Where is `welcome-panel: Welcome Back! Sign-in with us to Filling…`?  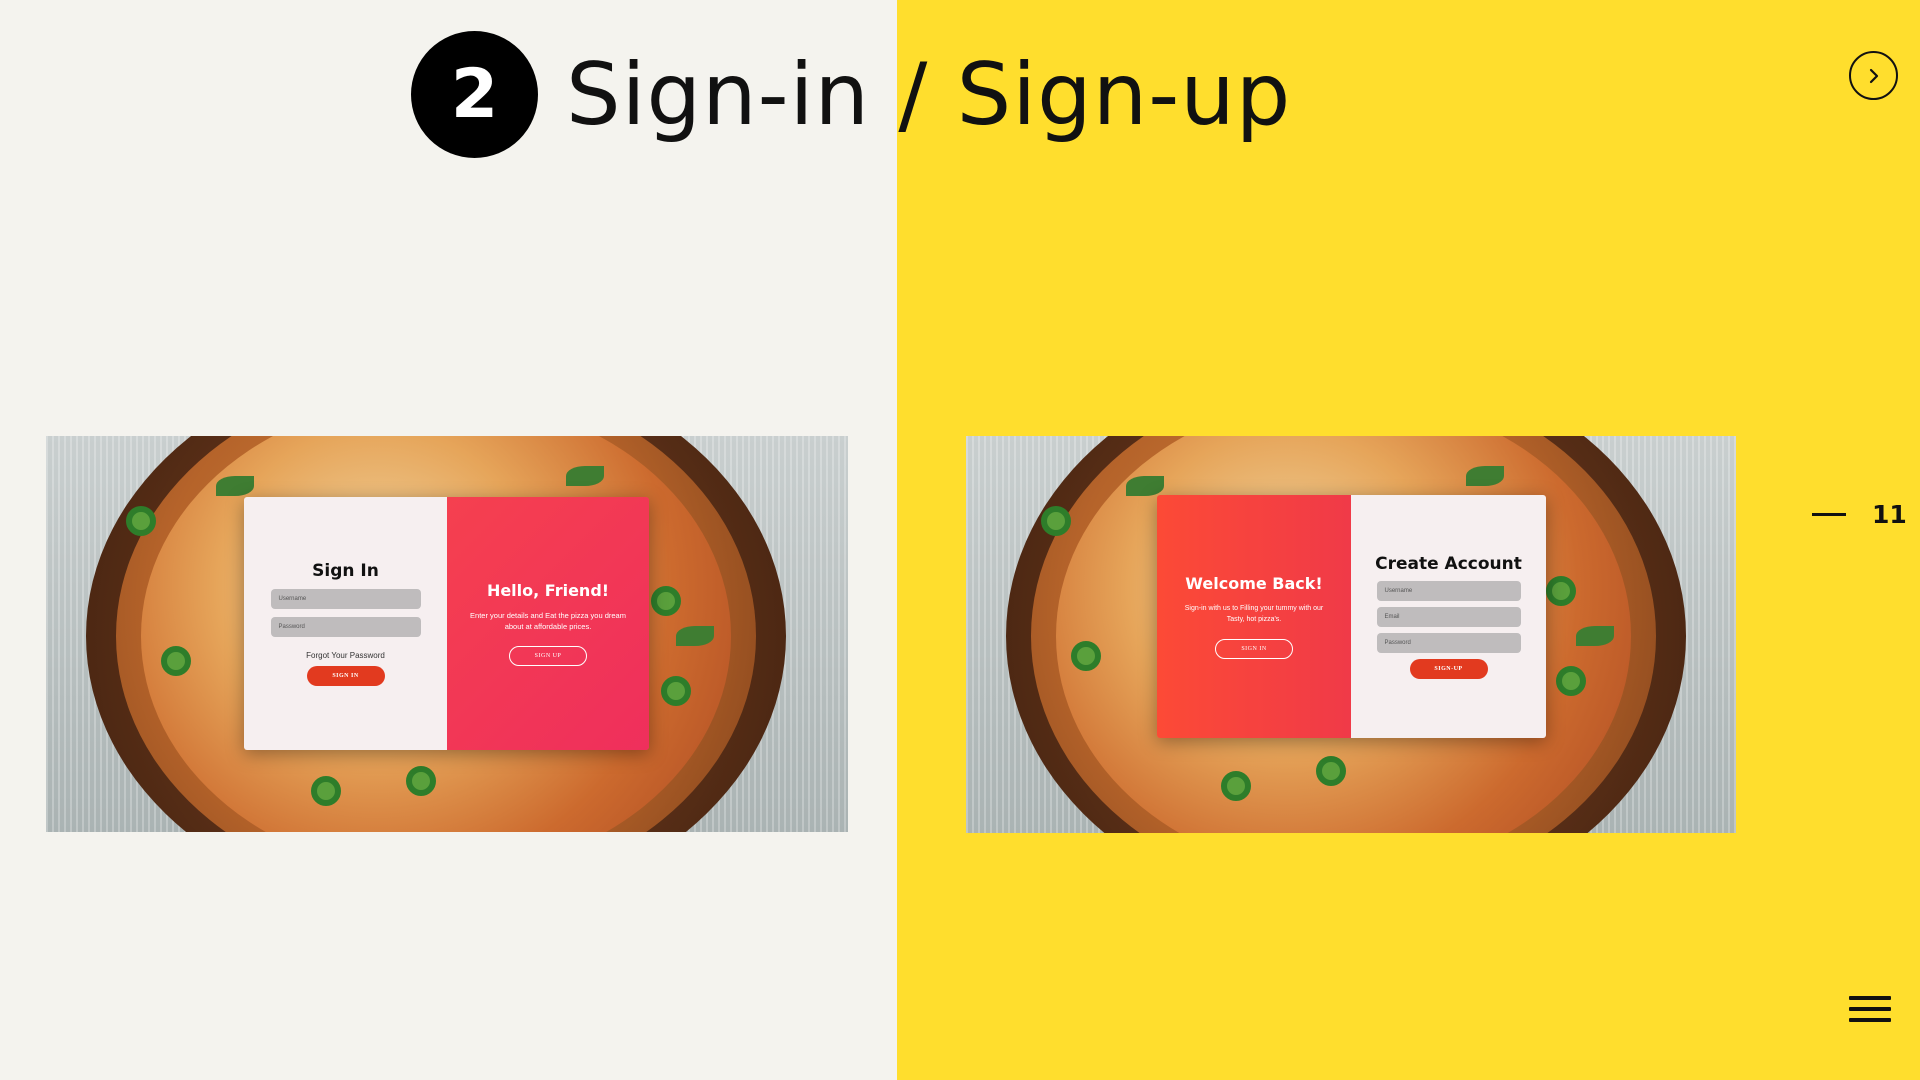 welcome-panel: Welcome Back! Sign-in with us to Filling… is located at coordinates (1254, 616).